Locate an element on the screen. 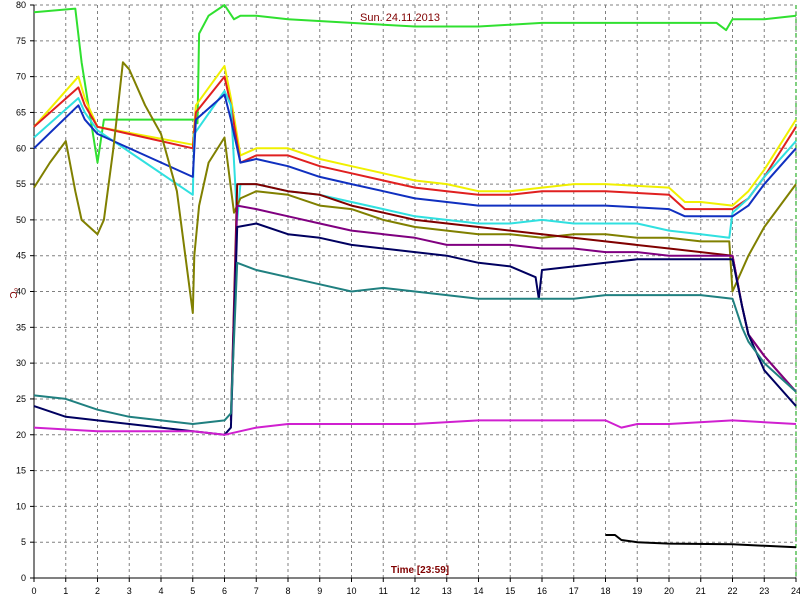  y-tick-label: 0 is located at coordinates (23, 578).